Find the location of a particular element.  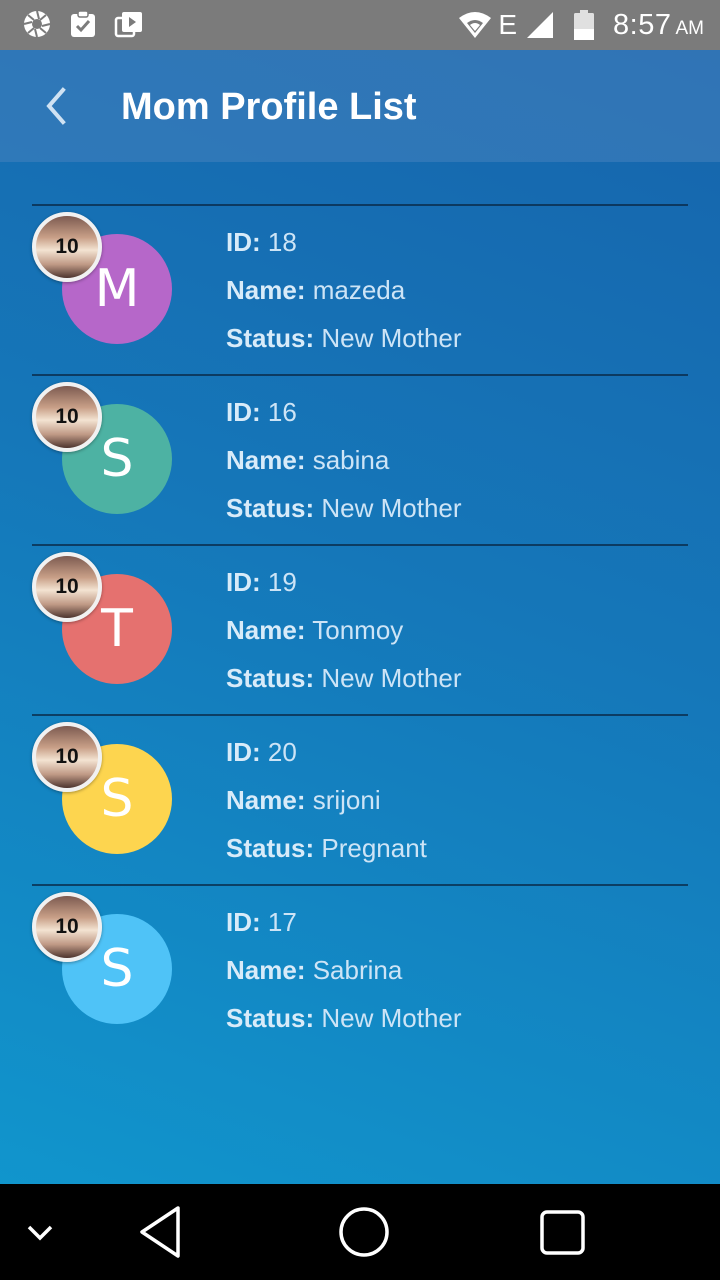

status-bar: E 8:57 AM is located at coordinates (360, 25).